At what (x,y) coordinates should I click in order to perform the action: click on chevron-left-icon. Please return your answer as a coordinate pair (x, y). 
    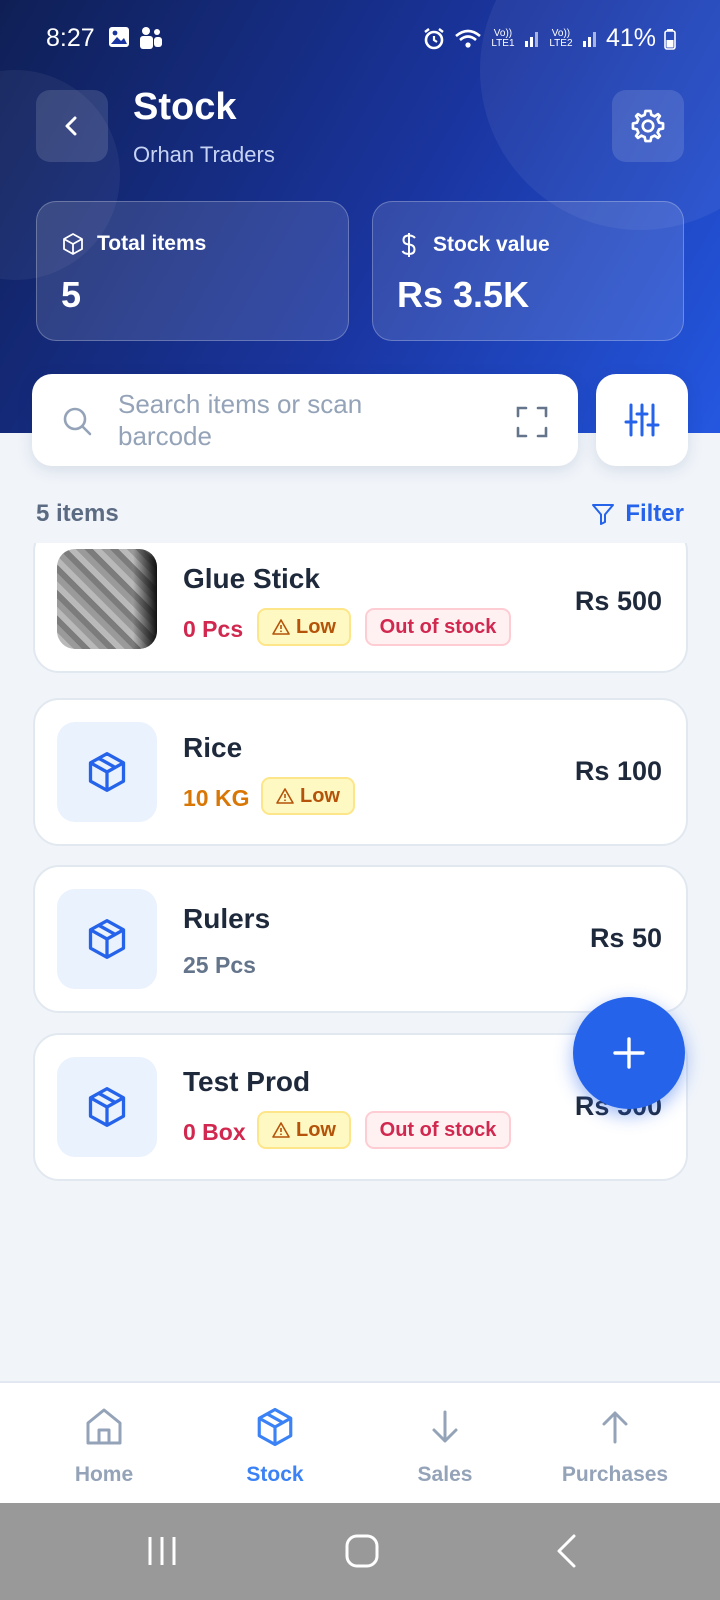
    Looking at the image, I should click on (71, 126).